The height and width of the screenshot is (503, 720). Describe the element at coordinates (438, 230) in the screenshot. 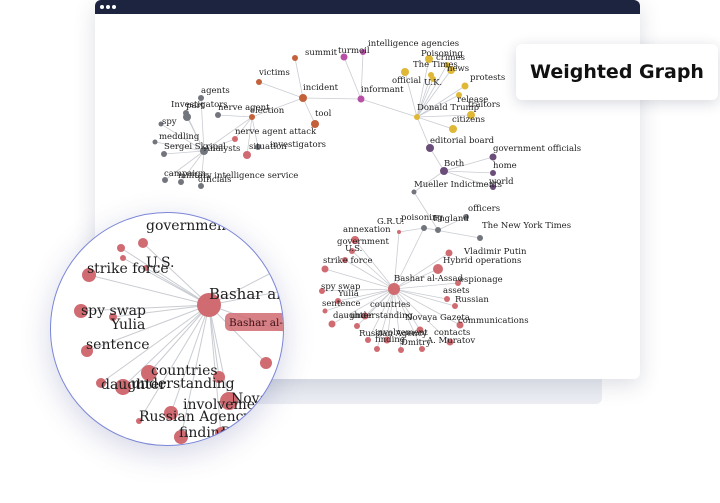

I see `graph-node-england` at that location.